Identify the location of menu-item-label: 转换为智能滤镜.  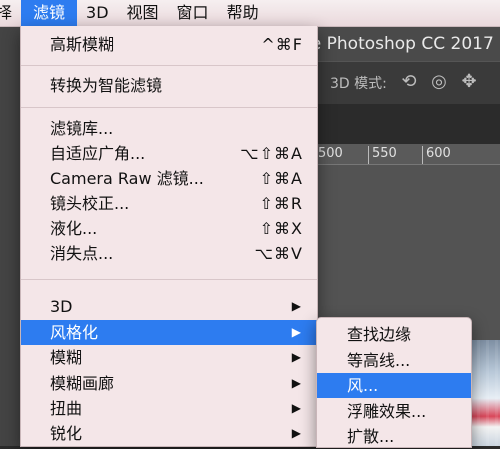
(106, 85).